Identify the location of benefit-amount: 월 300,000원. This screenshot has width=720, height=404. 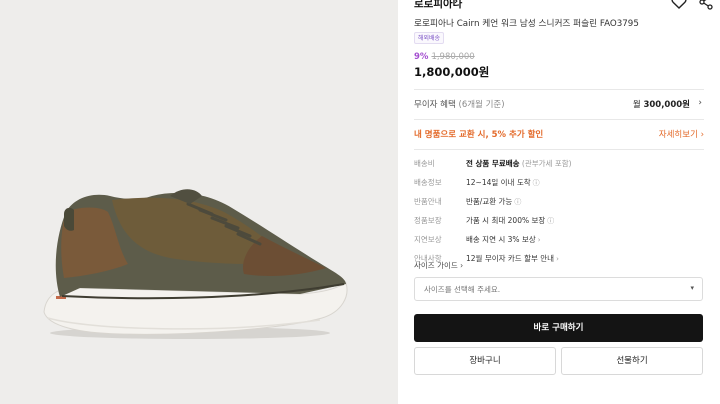
(661, 105).